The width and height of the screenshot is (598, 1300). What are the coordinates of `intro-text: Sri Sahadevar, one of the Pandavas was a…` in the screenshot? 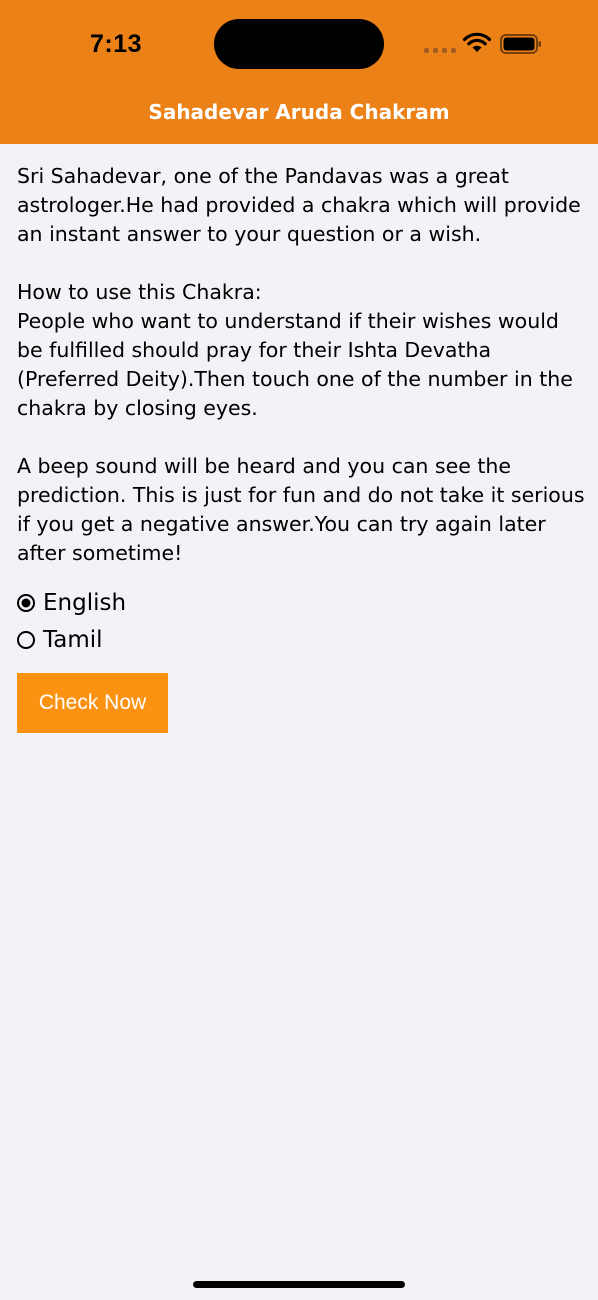 It's located at (299, 205).